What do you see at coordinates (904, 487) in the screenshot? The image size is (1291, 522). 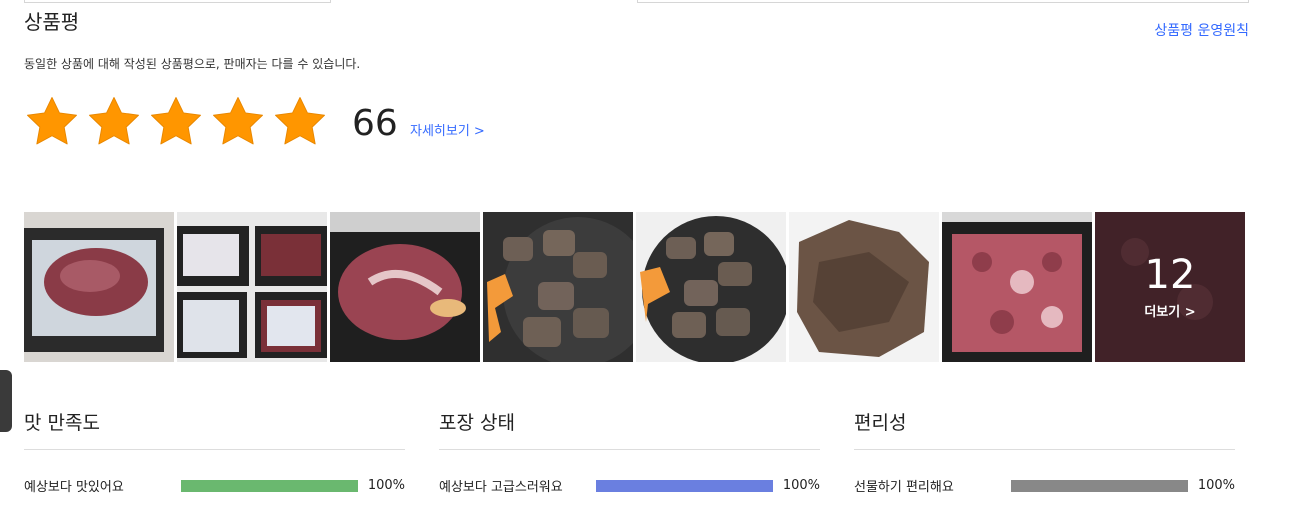 I see `summary-answer: 선물하기 편리해요` at bounding box center [904, 487].